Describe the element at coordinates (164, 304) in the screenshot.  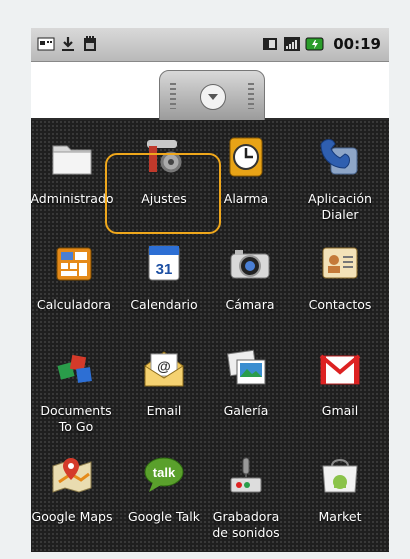
I see `app-label: Calendario` at that location.